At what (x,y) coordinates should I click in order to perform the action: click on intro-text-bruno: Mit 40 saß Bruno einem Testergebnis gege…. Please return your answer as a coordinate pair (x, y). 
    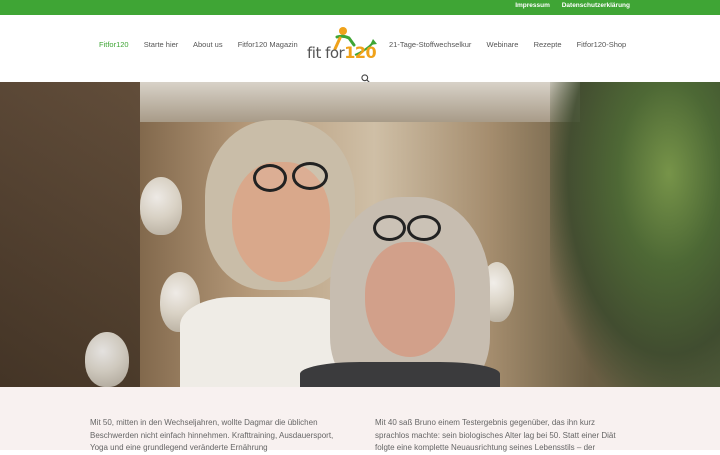
    Looking at the image, I should click on (495, 435).